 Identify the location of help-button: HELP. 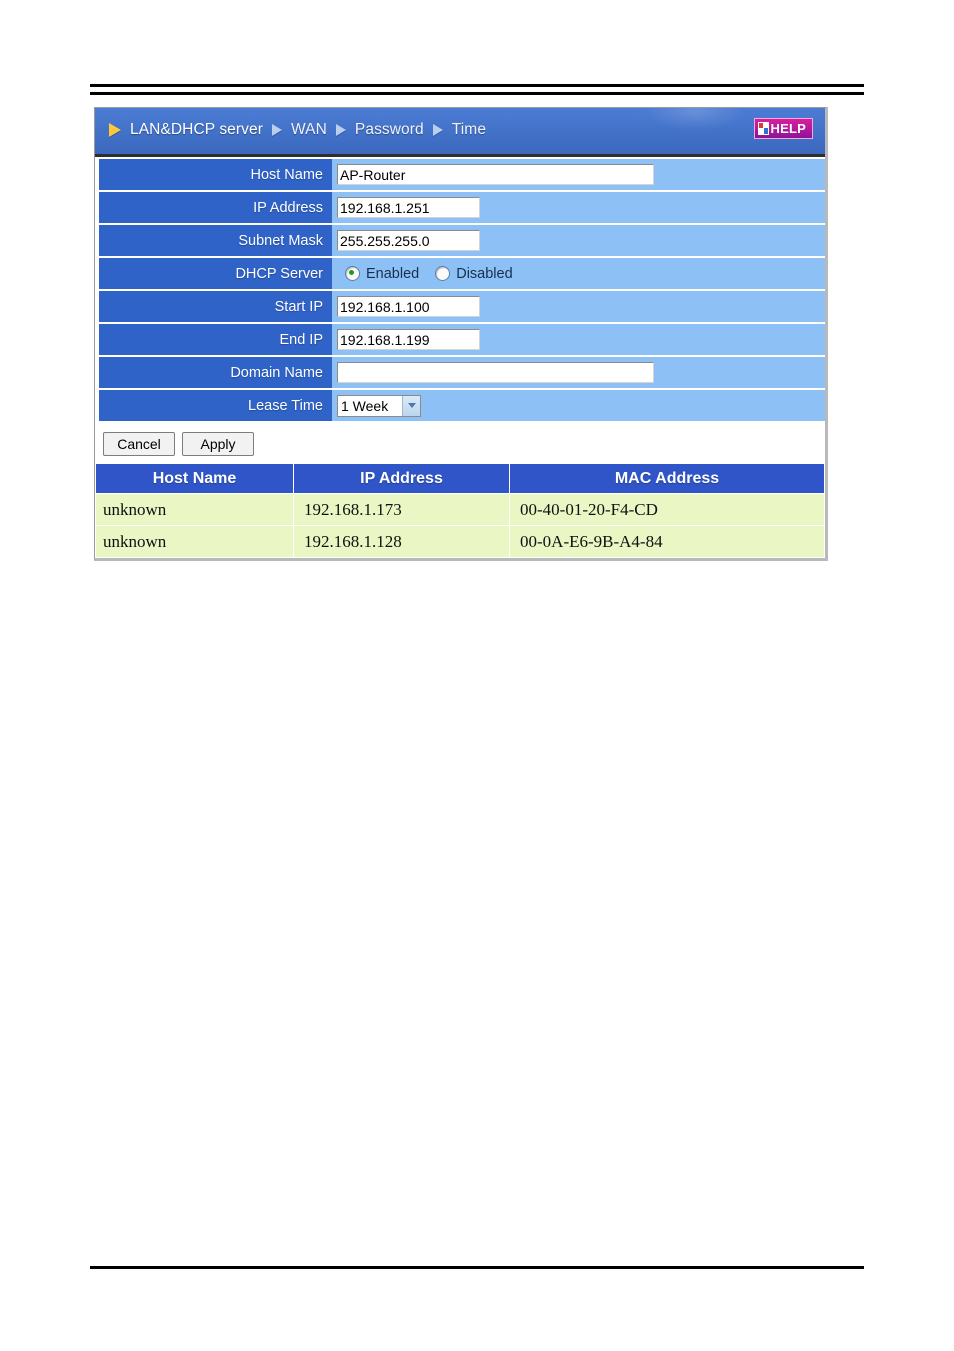
(783, 128).